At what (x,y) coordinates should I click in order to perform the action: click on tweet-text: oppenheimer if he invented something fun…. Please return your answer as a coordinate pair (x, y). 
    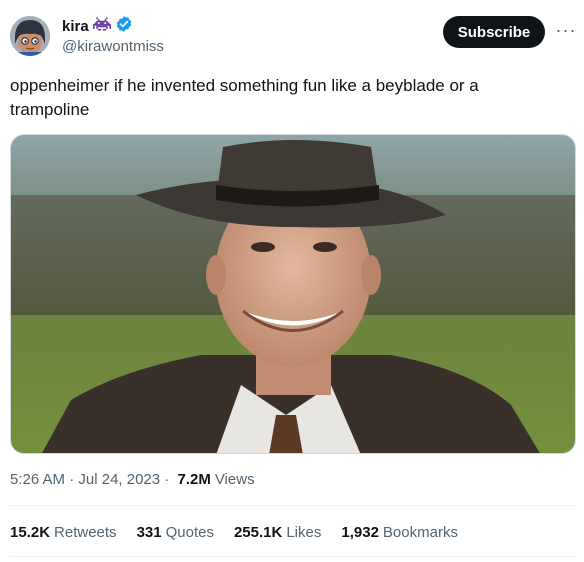
    Looking at the image, I should click on (244, 97).